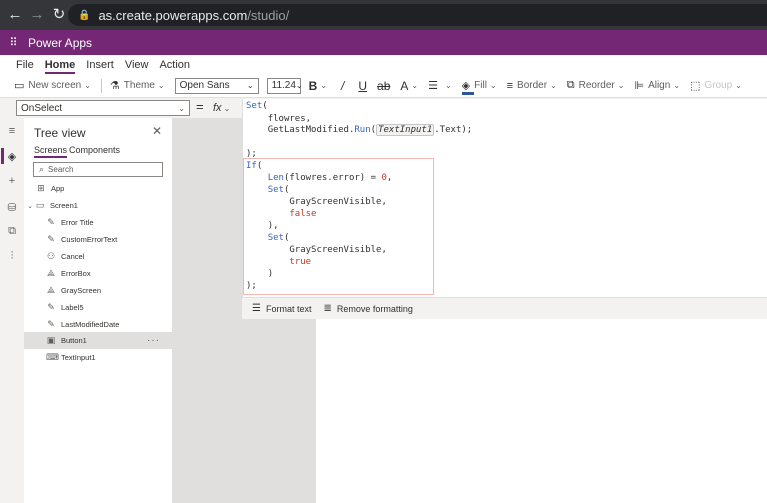  What do you see at coordinates (52, 357) in the screenshot?
I see `text-input-icon: ⌨` at bounding box center [52, 357].